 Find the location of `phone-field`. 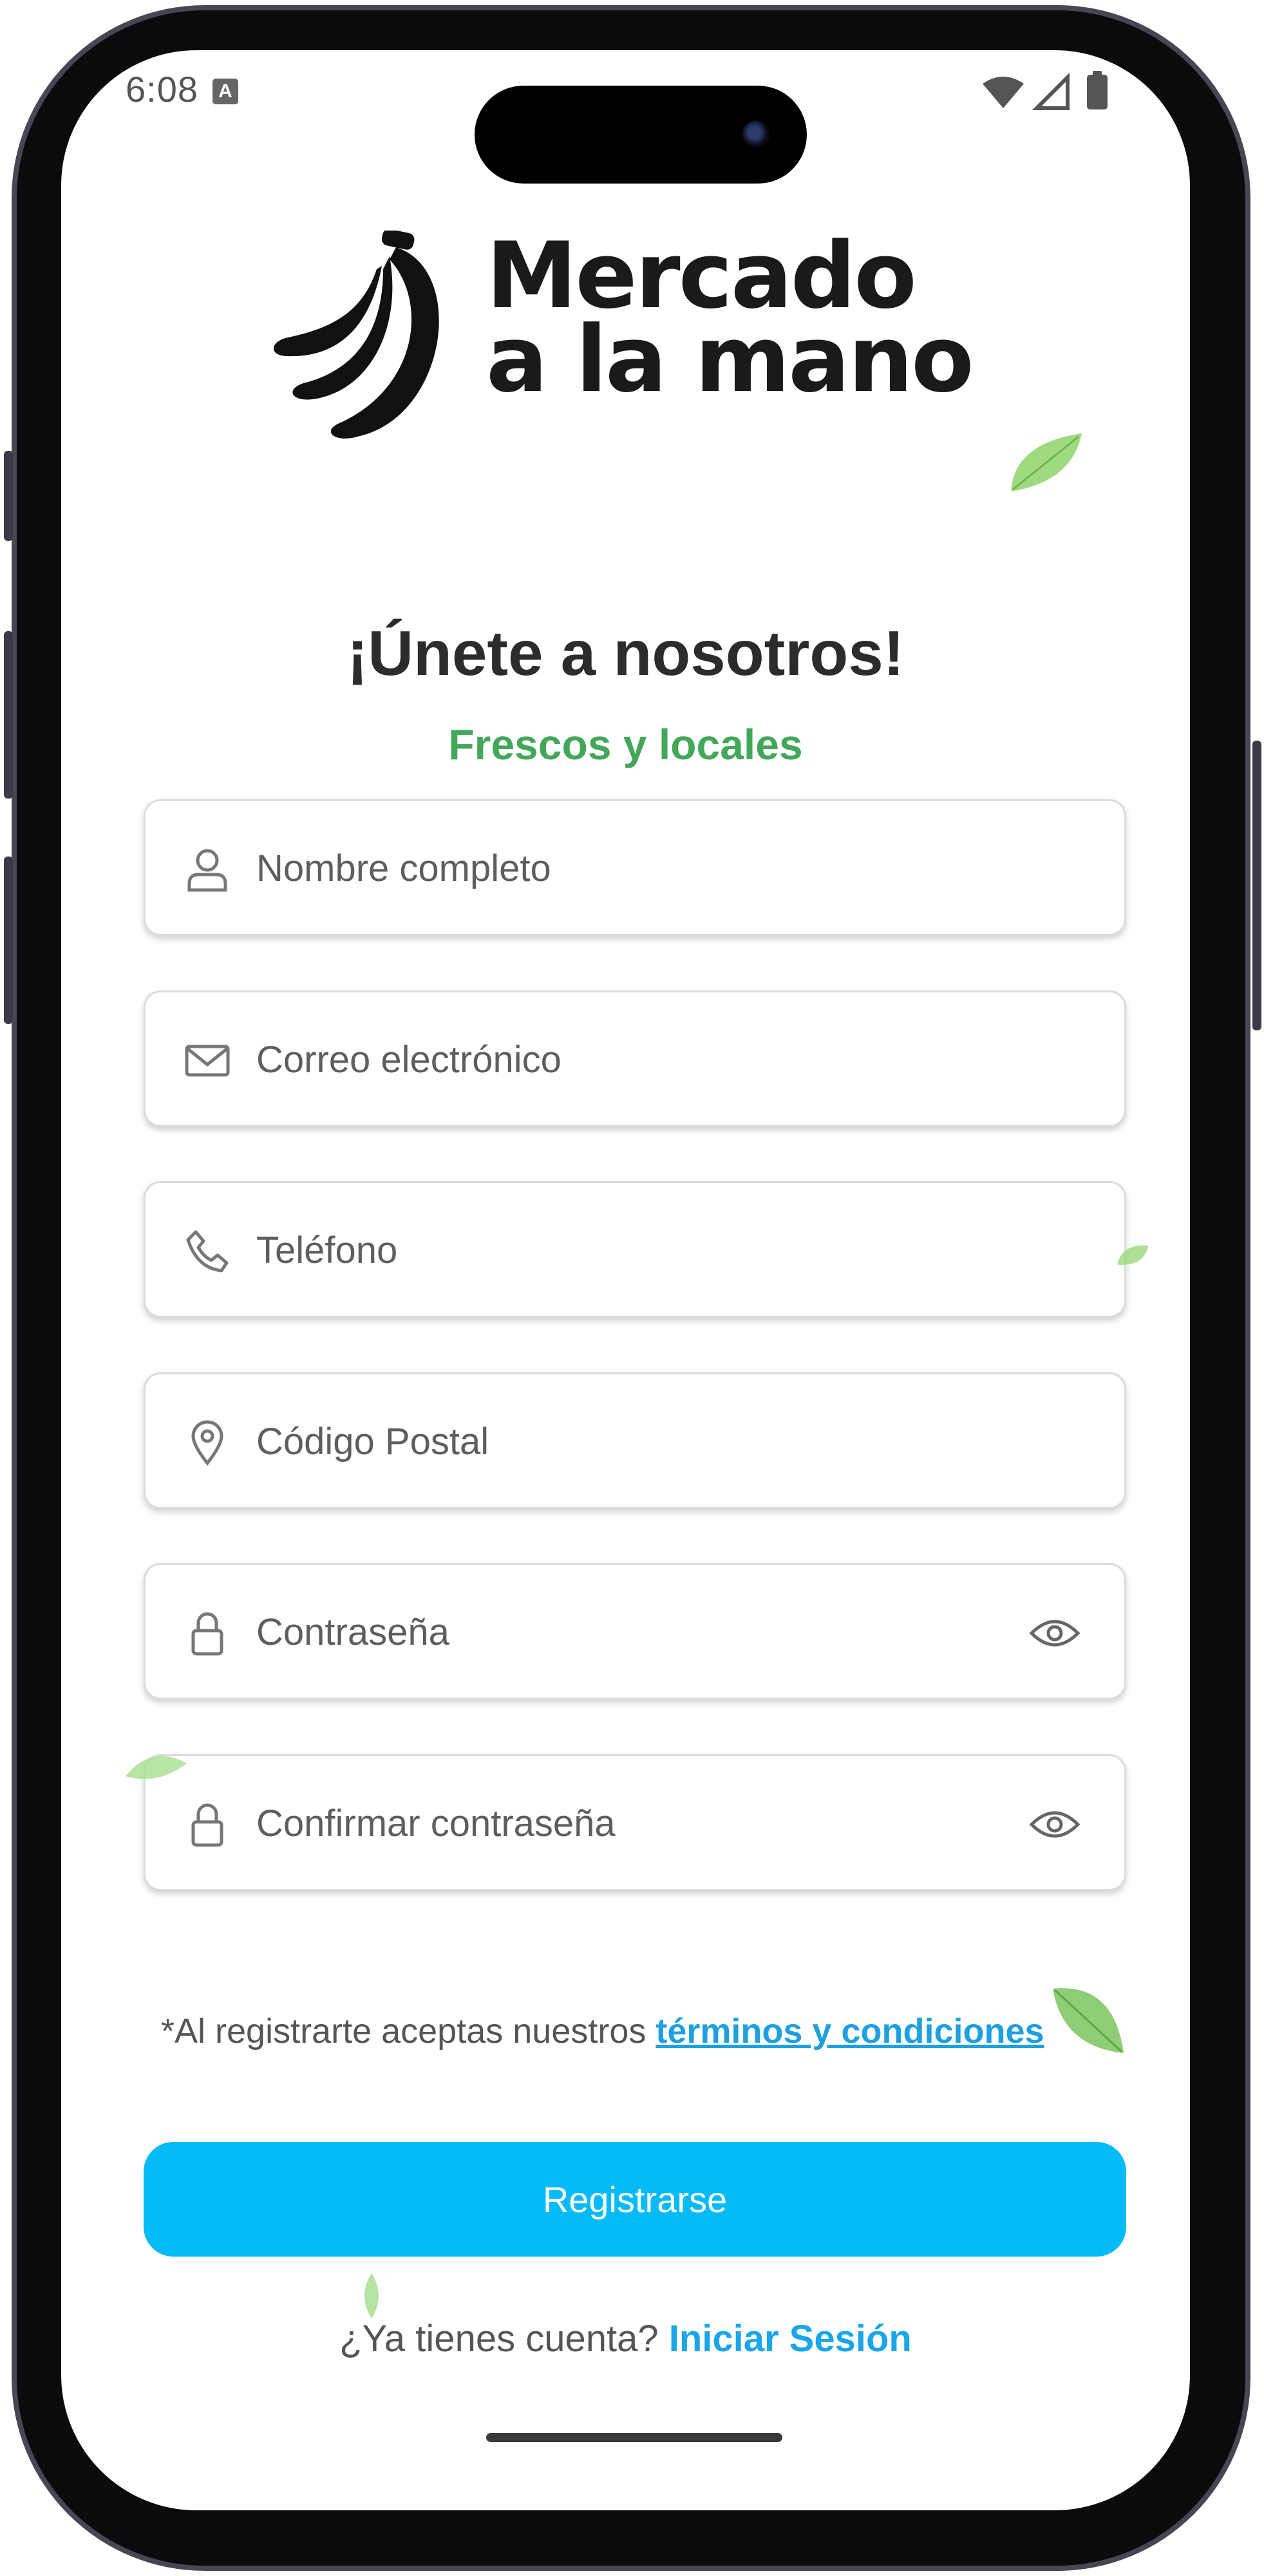

phone-field is located at coordinates (635, 1250).